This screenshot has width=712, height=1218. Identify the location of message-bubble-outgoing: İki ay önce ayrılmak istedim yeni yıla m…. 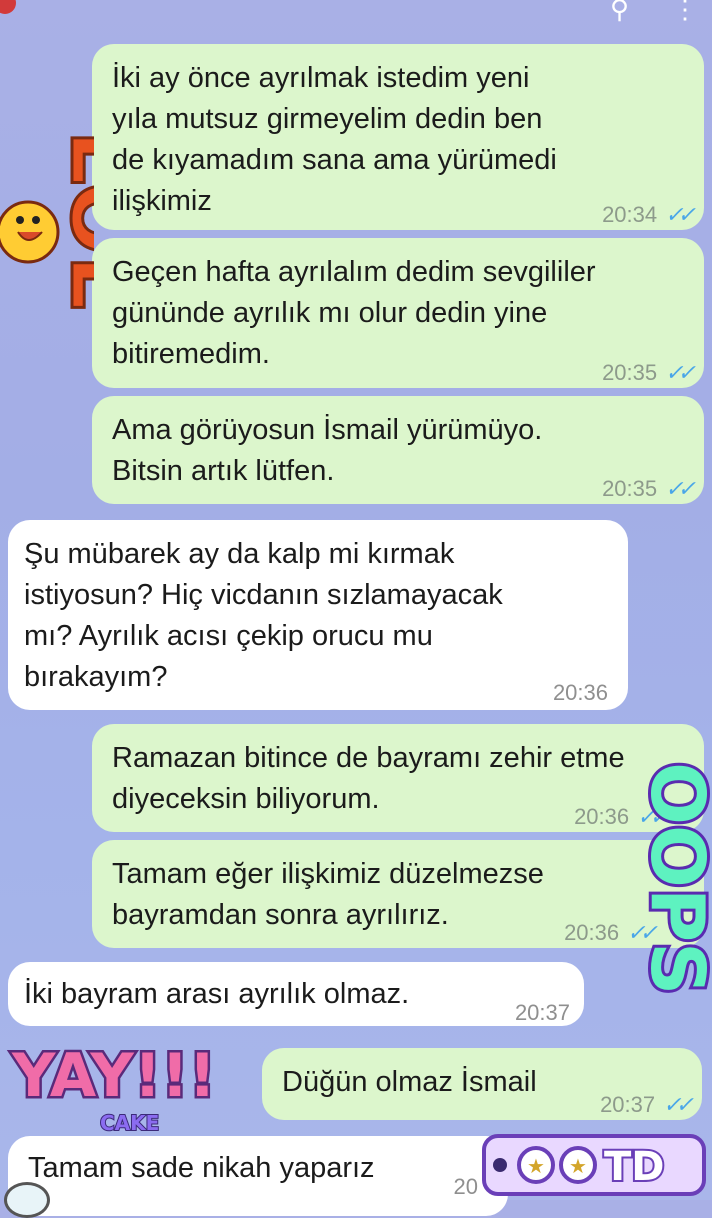
(398, 137).